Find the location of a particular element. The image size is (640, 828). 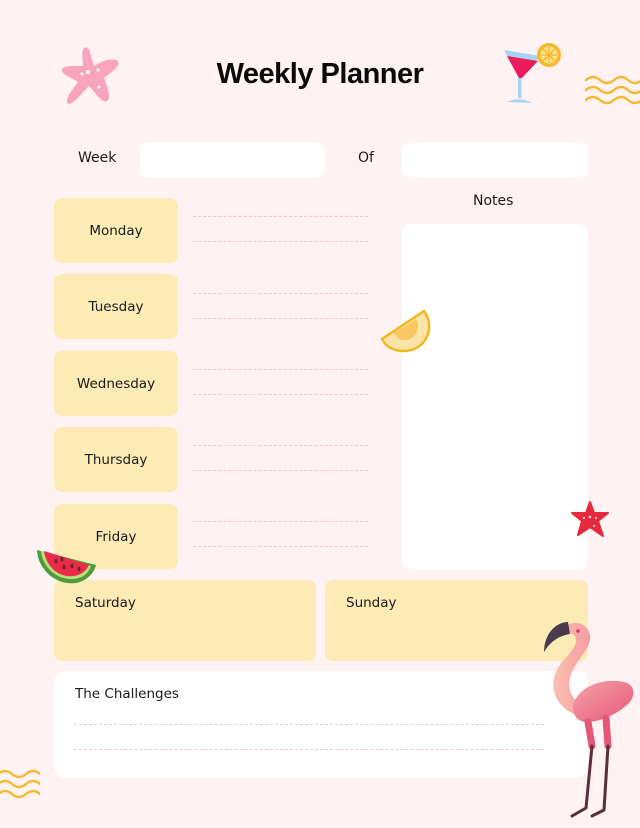

challenges-box: The Challenges is located at coordinates (321, 724).